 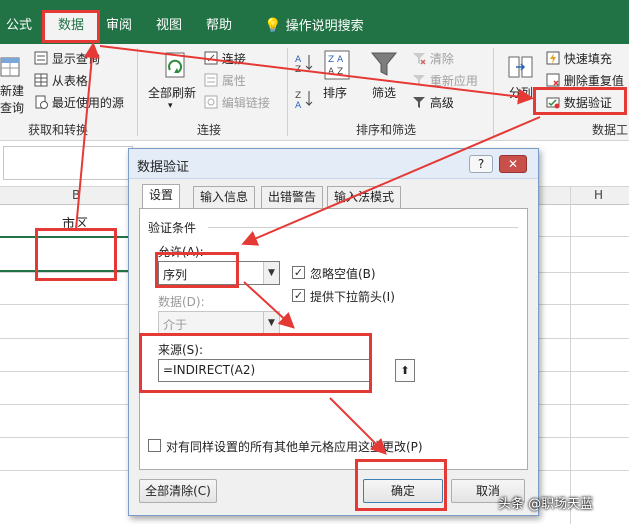 I want to click on arrow-validation-to-allow, so click(x=391, y=181).